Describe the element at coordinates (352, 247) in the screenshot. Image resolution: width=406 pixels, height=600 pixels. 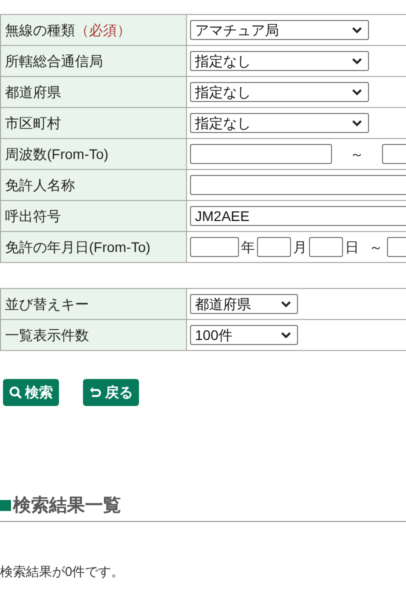
I see `date-unit: 日` at that location.